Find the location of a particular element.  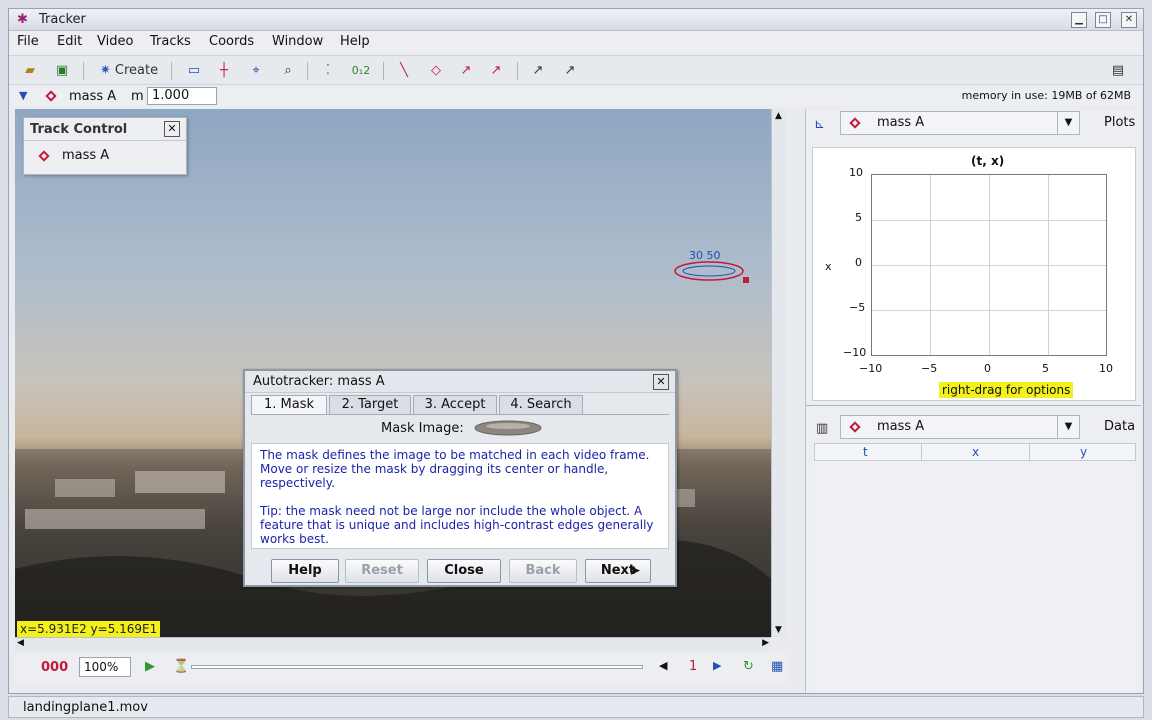

acceleration-icon: ↗ is located at coordinates (496, 71).